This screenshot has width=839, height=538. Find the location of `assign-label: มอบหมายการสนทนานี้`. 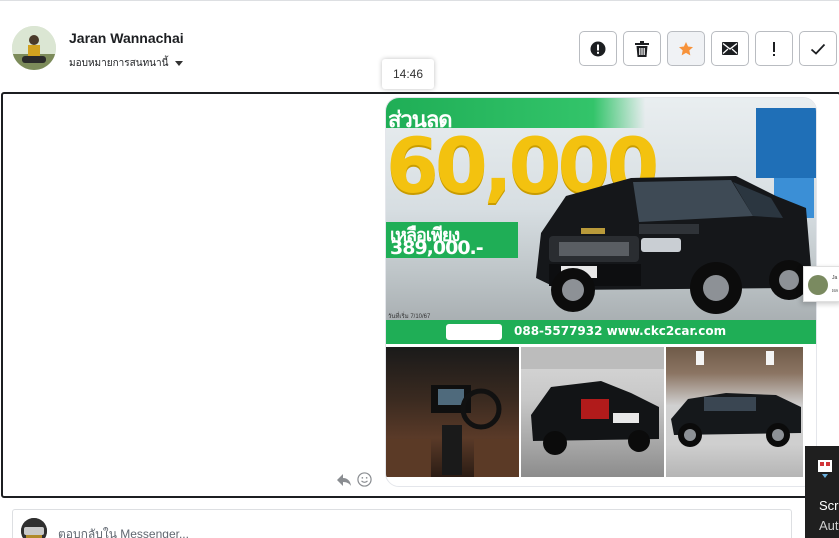

assign-label: มอบหมายการสนทนานี้ is located at coordinates (119, 63).